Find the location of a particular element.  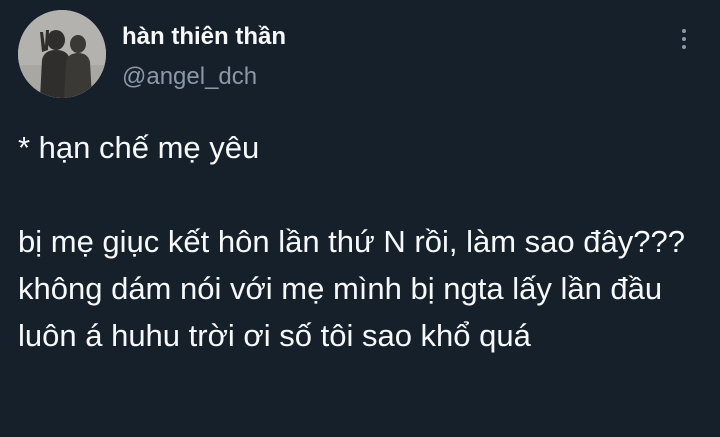

tweet-line: * hạn chế mẹ yêu is located at coordinates (139, 147).